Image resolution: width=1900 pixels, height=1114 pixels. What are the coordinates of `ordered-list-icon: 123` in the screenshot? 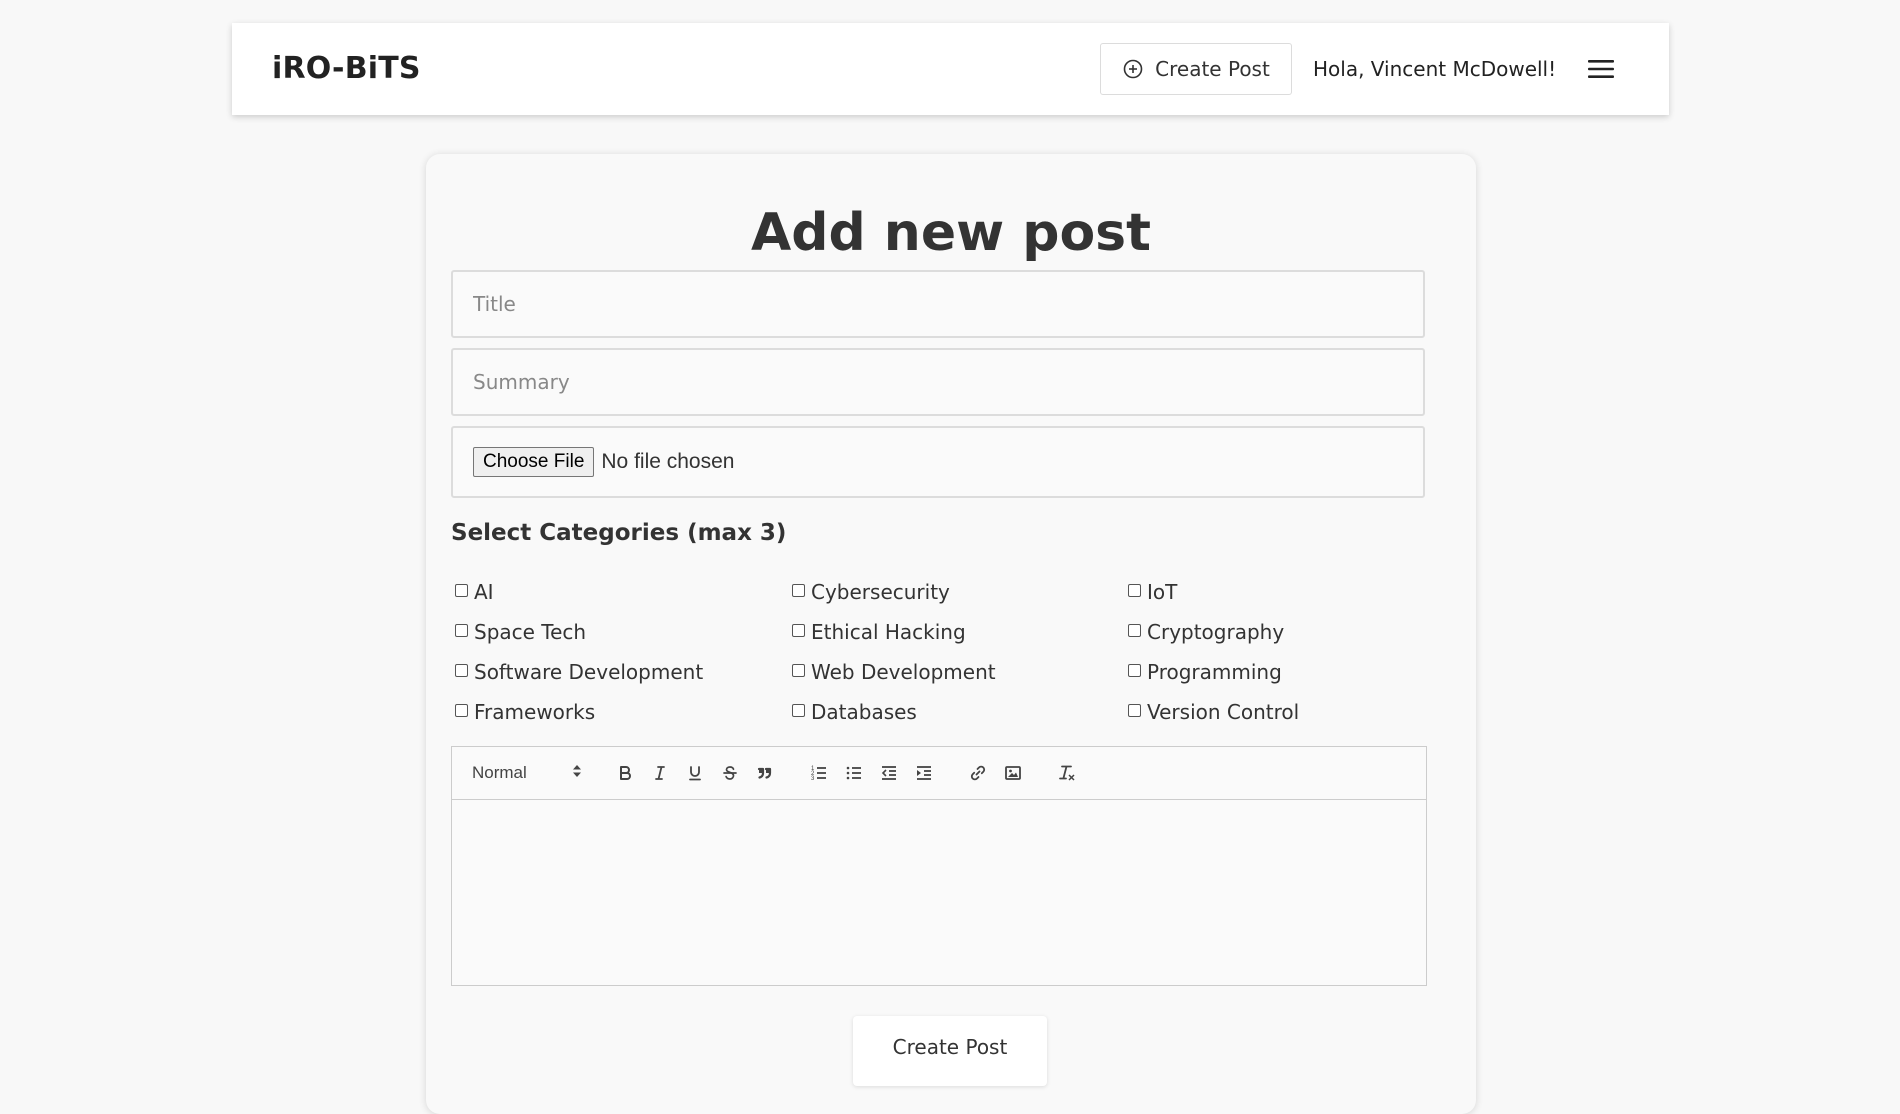 It's located at (819, 773).